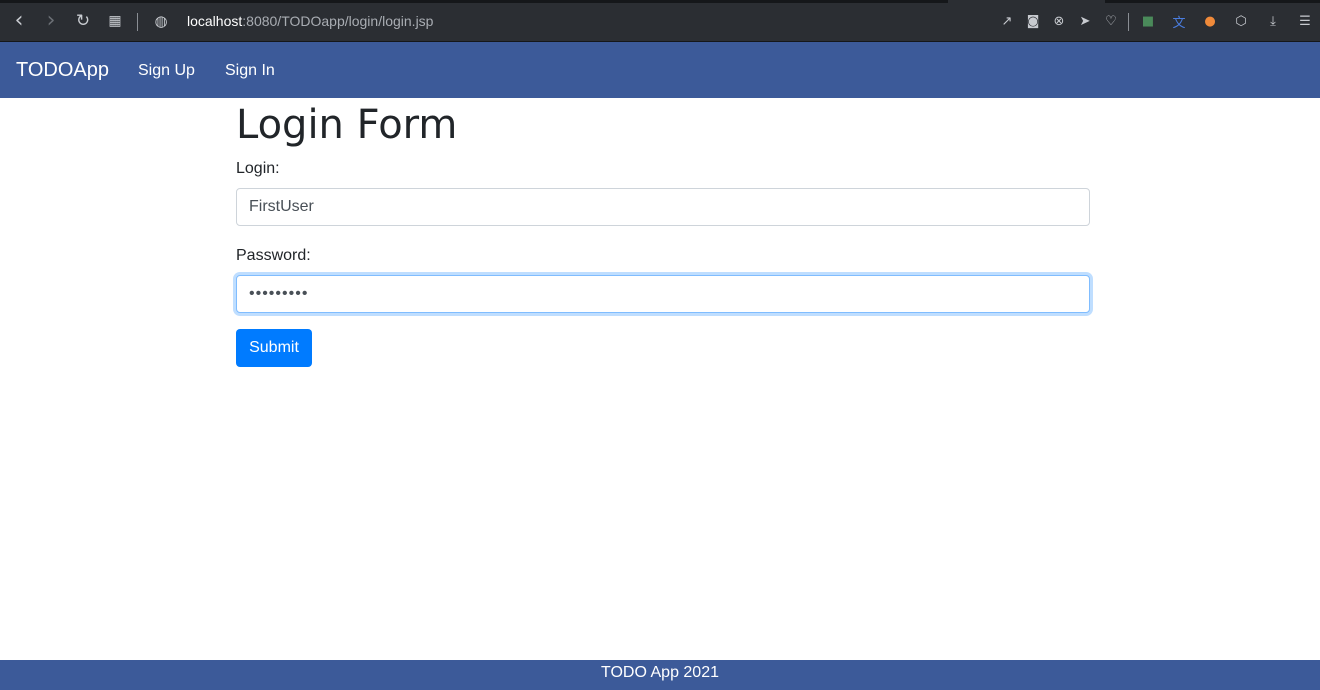 The image size is (1320, 690). I want to click on menu-icon: ☰, so click(1305, 21).